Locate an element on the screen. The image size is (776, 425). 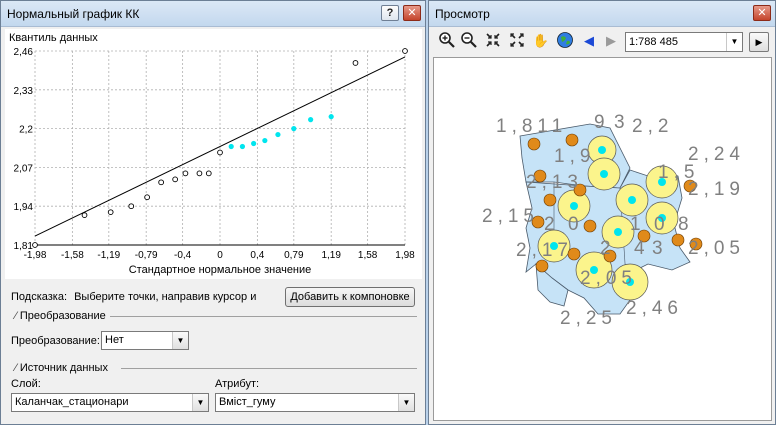
map-value-label: 2,19 is located at coordinates (716, 189).